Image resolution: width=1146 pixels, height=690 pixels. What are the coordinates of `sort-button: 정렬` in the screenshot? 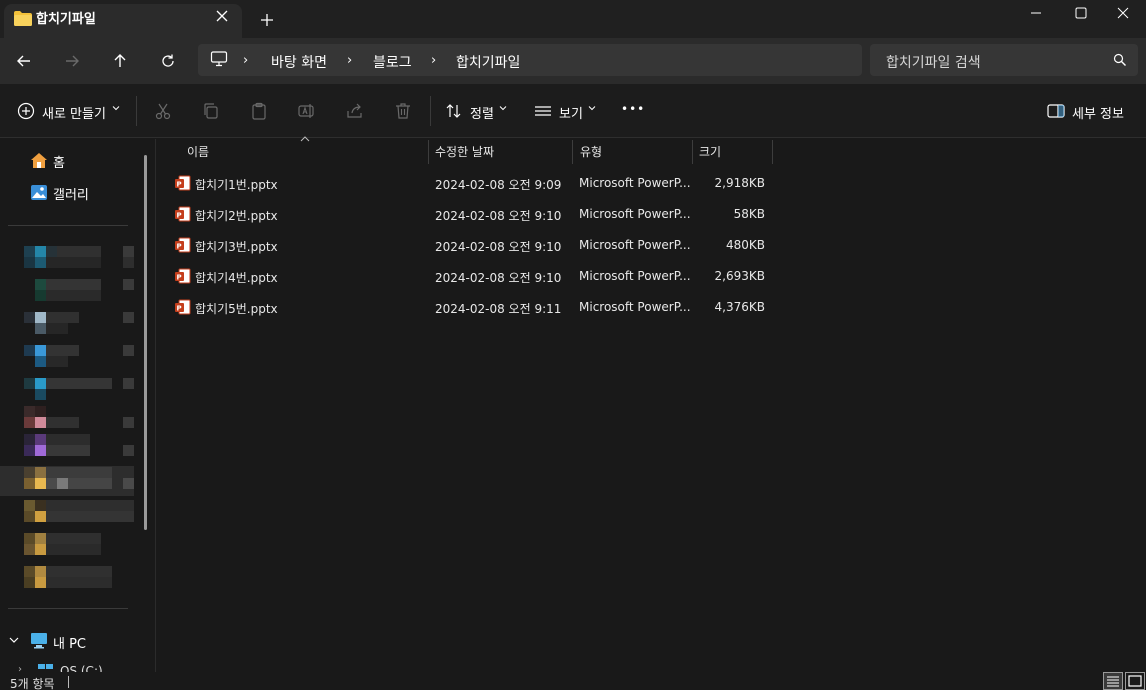 It's located at (482, 112).